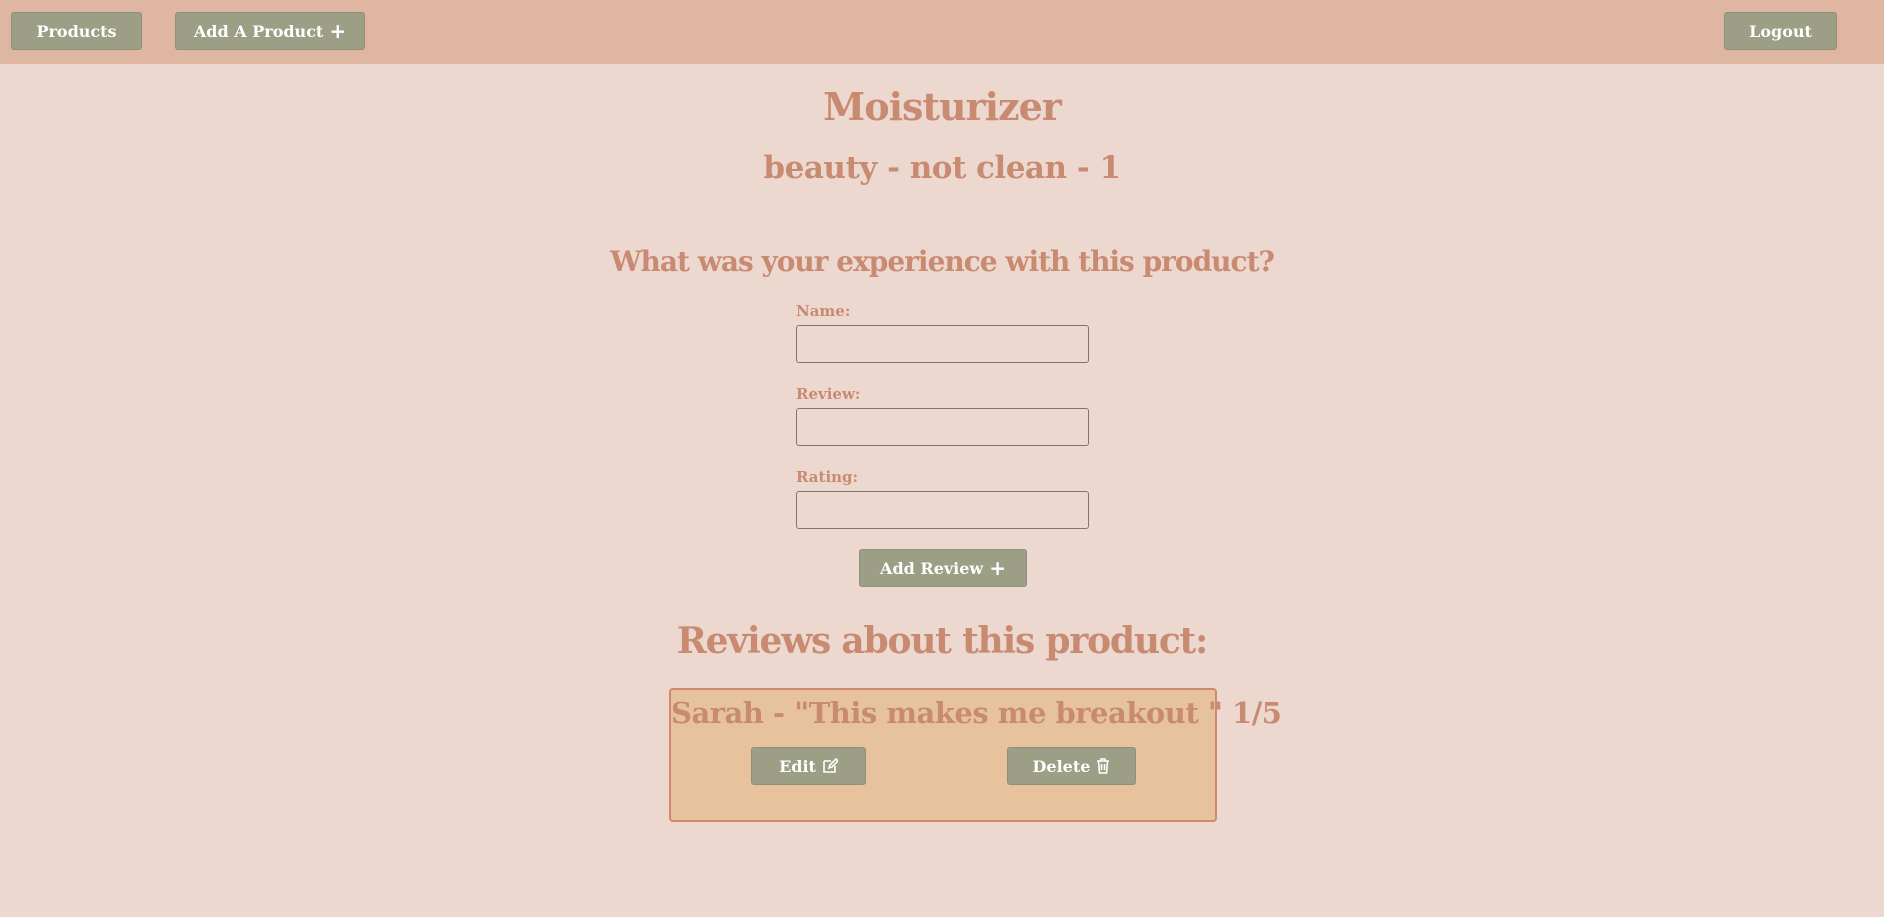 The image size is (1884, 917). I want to click on add-product-button: Add A Product +, so click(270, 31).